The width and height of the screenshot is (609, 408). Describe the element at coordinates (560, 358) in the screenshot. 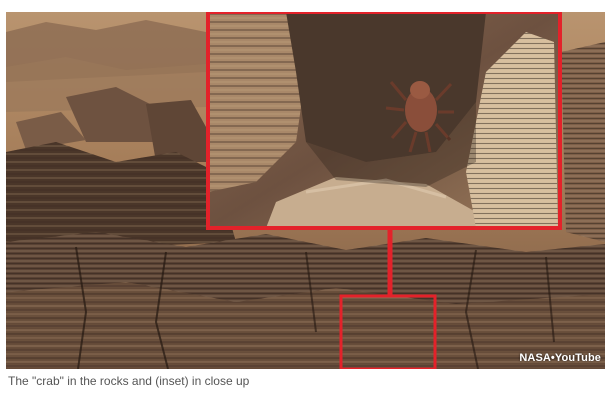

I see `image-credit: NASA•YouTube` at that location.